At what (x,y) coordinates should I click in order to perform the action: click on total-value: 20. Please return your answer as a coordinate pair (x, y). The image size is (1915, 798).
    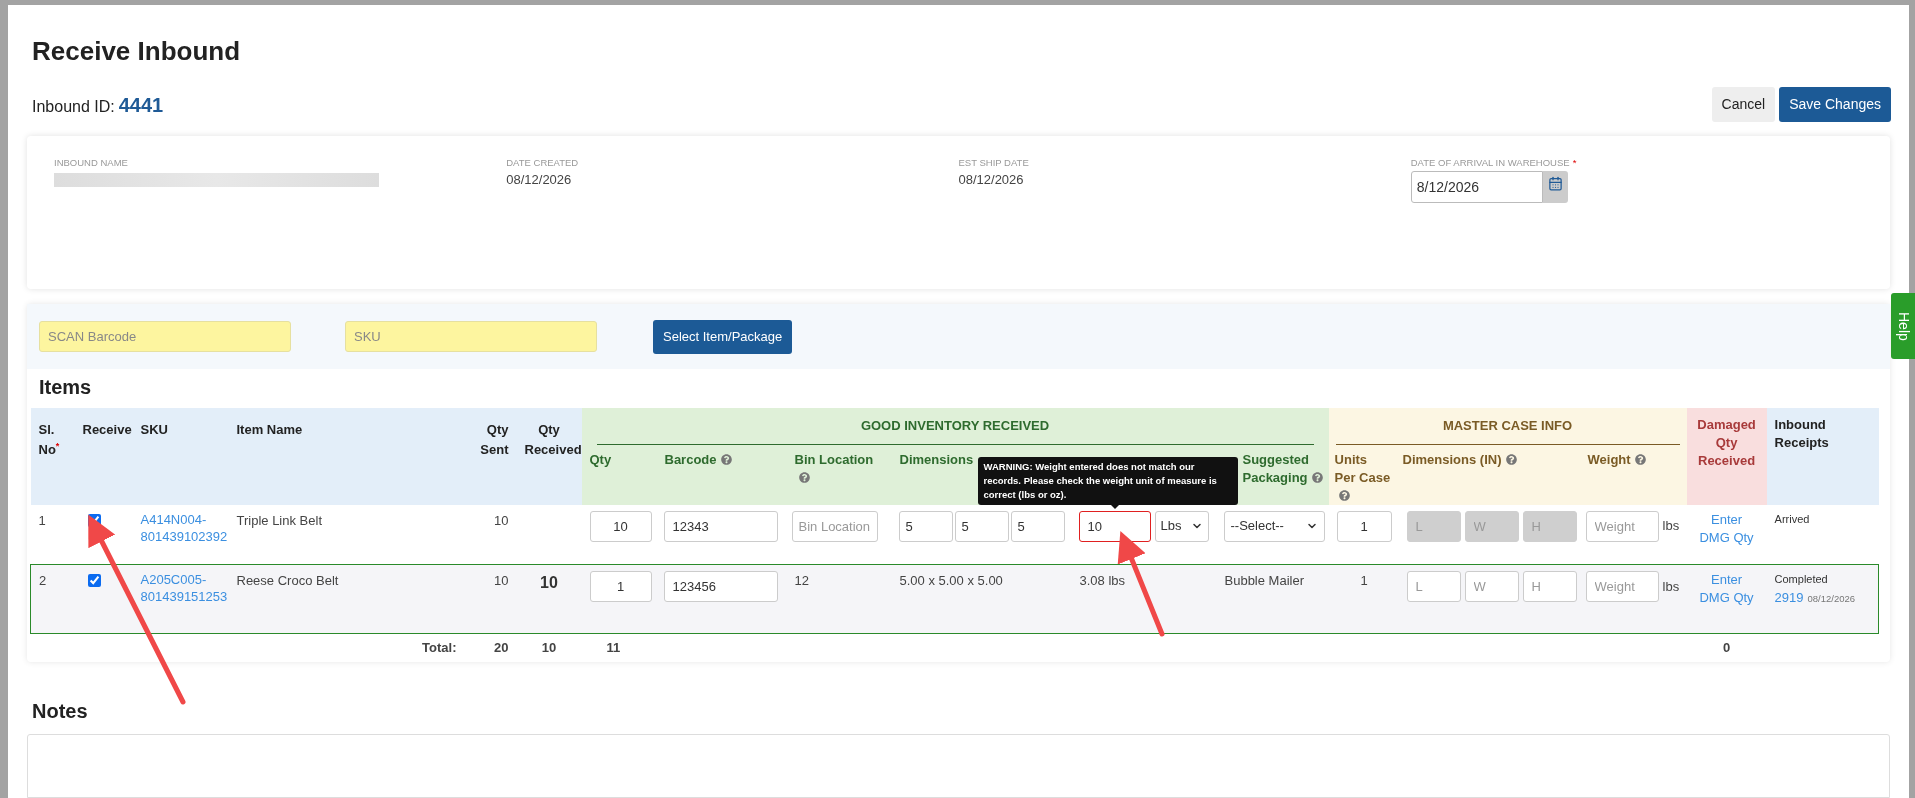
    Looking at the image, I should click on (501, 647).